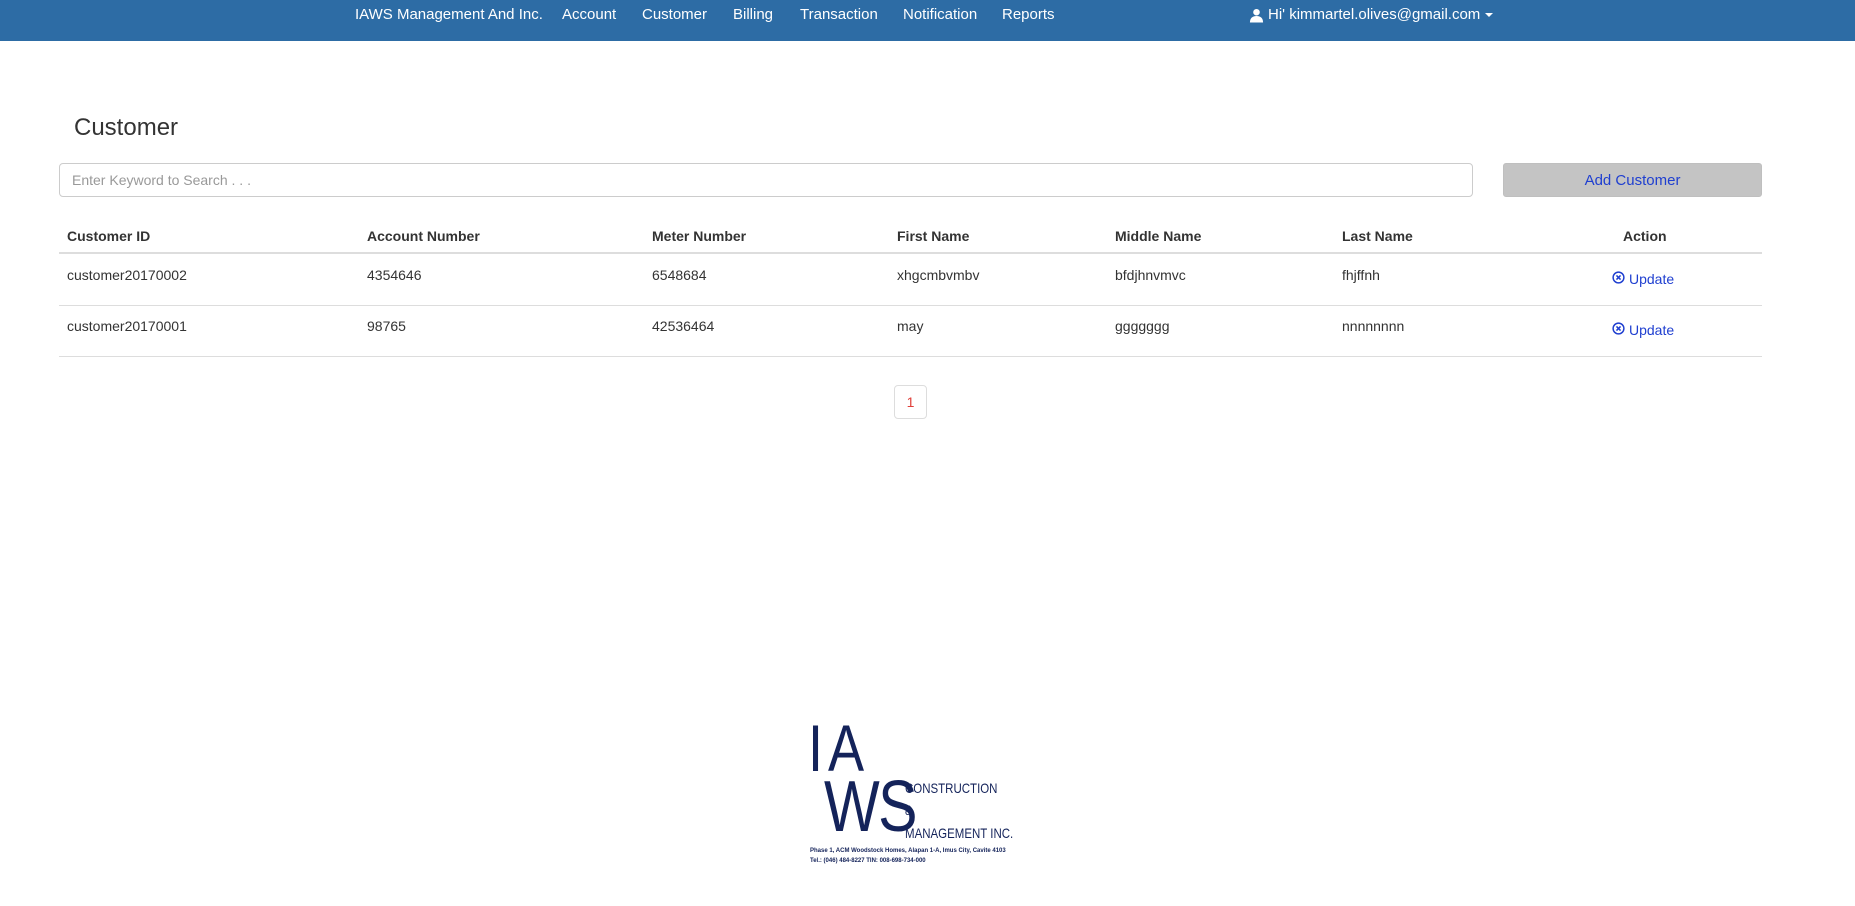  Describe the element at coordinates (1028, 15) in the screenshot. I see `nav-item-reports: Reports` at that location.